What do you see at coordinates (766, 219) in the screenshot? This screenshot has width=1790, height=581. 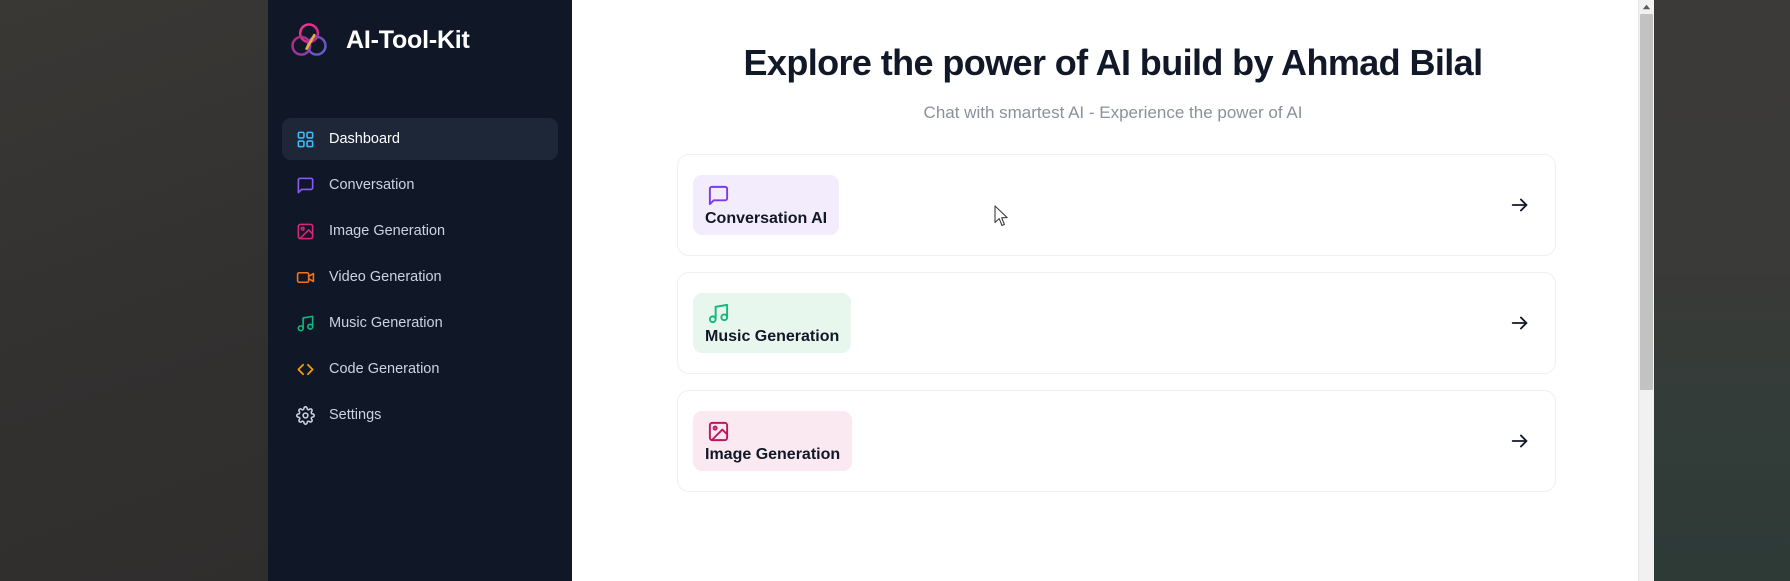 I see `tool-card-label: Conversation AI` at bounding box center [766, 219].